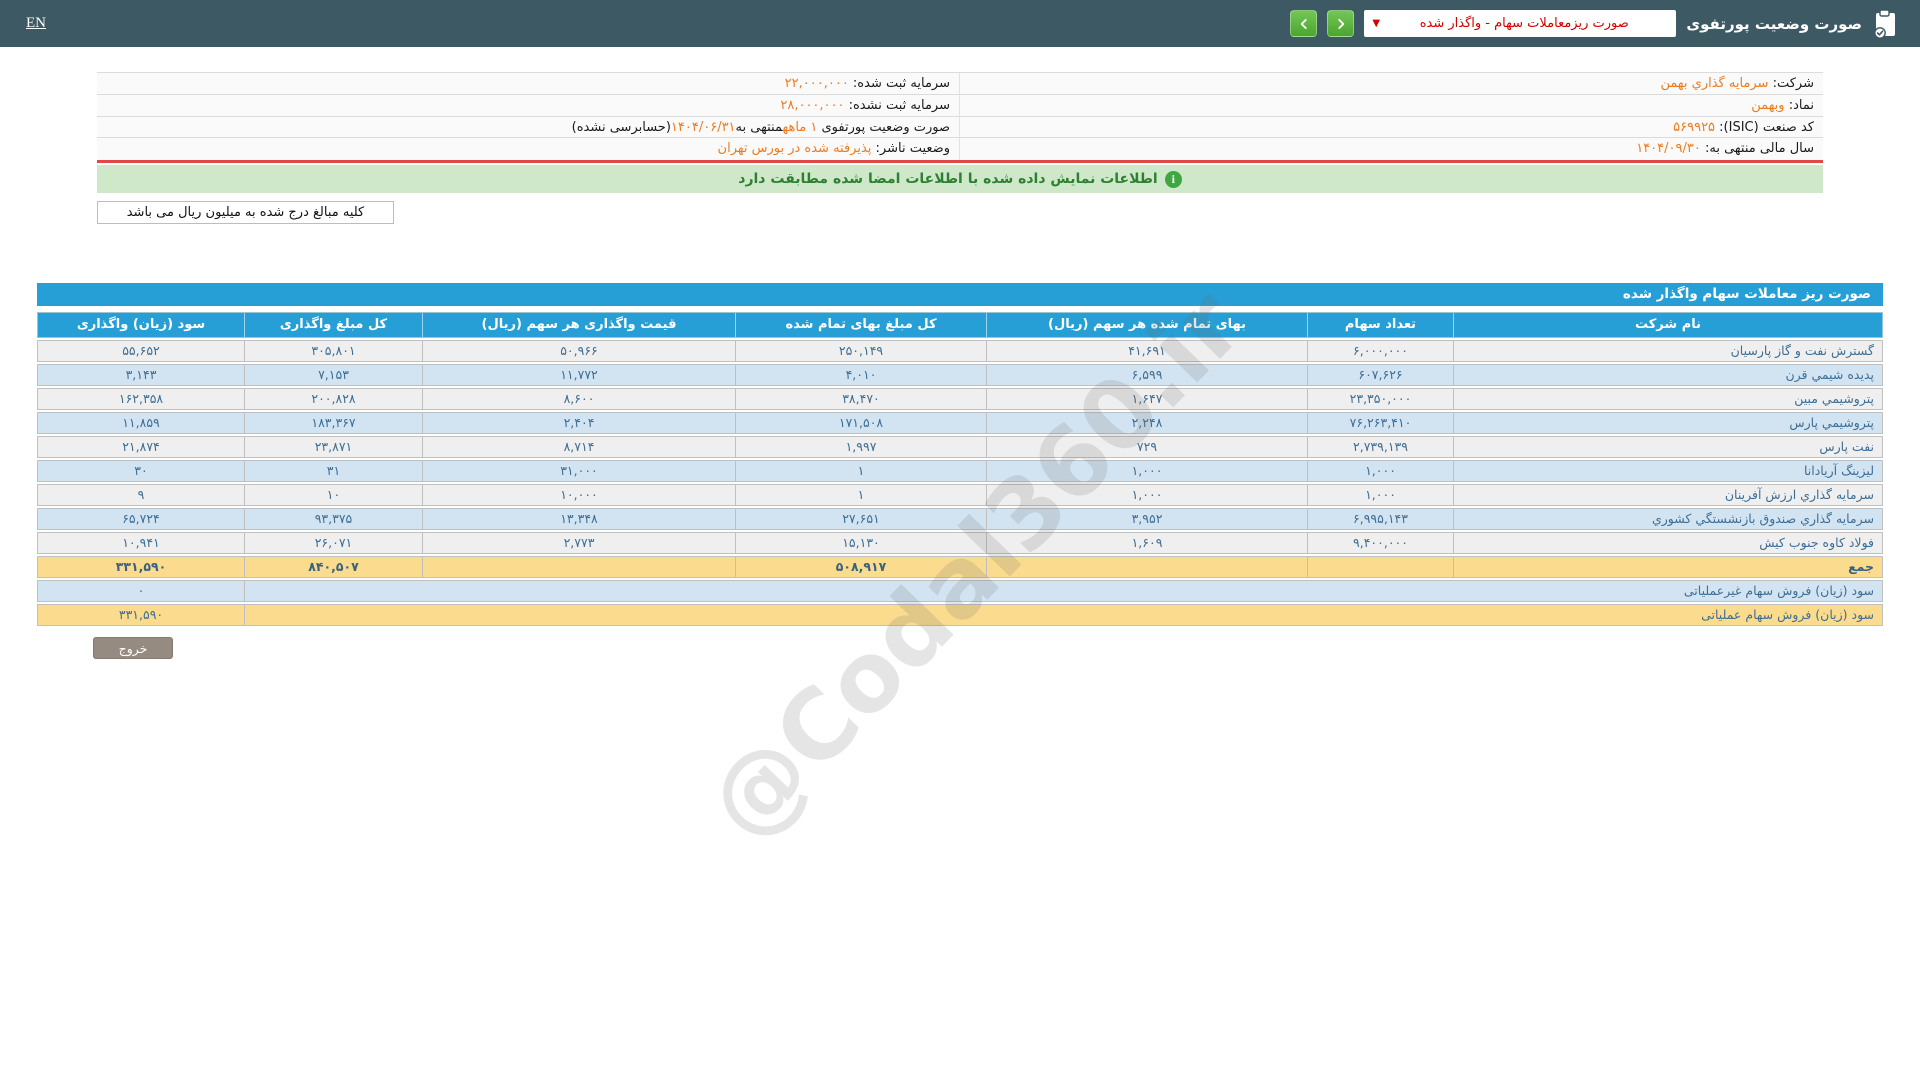 This screenshot has width=1920, height=1080. I want to click on info-label: کد صنعت (ISIC):, so click(1764, 127).